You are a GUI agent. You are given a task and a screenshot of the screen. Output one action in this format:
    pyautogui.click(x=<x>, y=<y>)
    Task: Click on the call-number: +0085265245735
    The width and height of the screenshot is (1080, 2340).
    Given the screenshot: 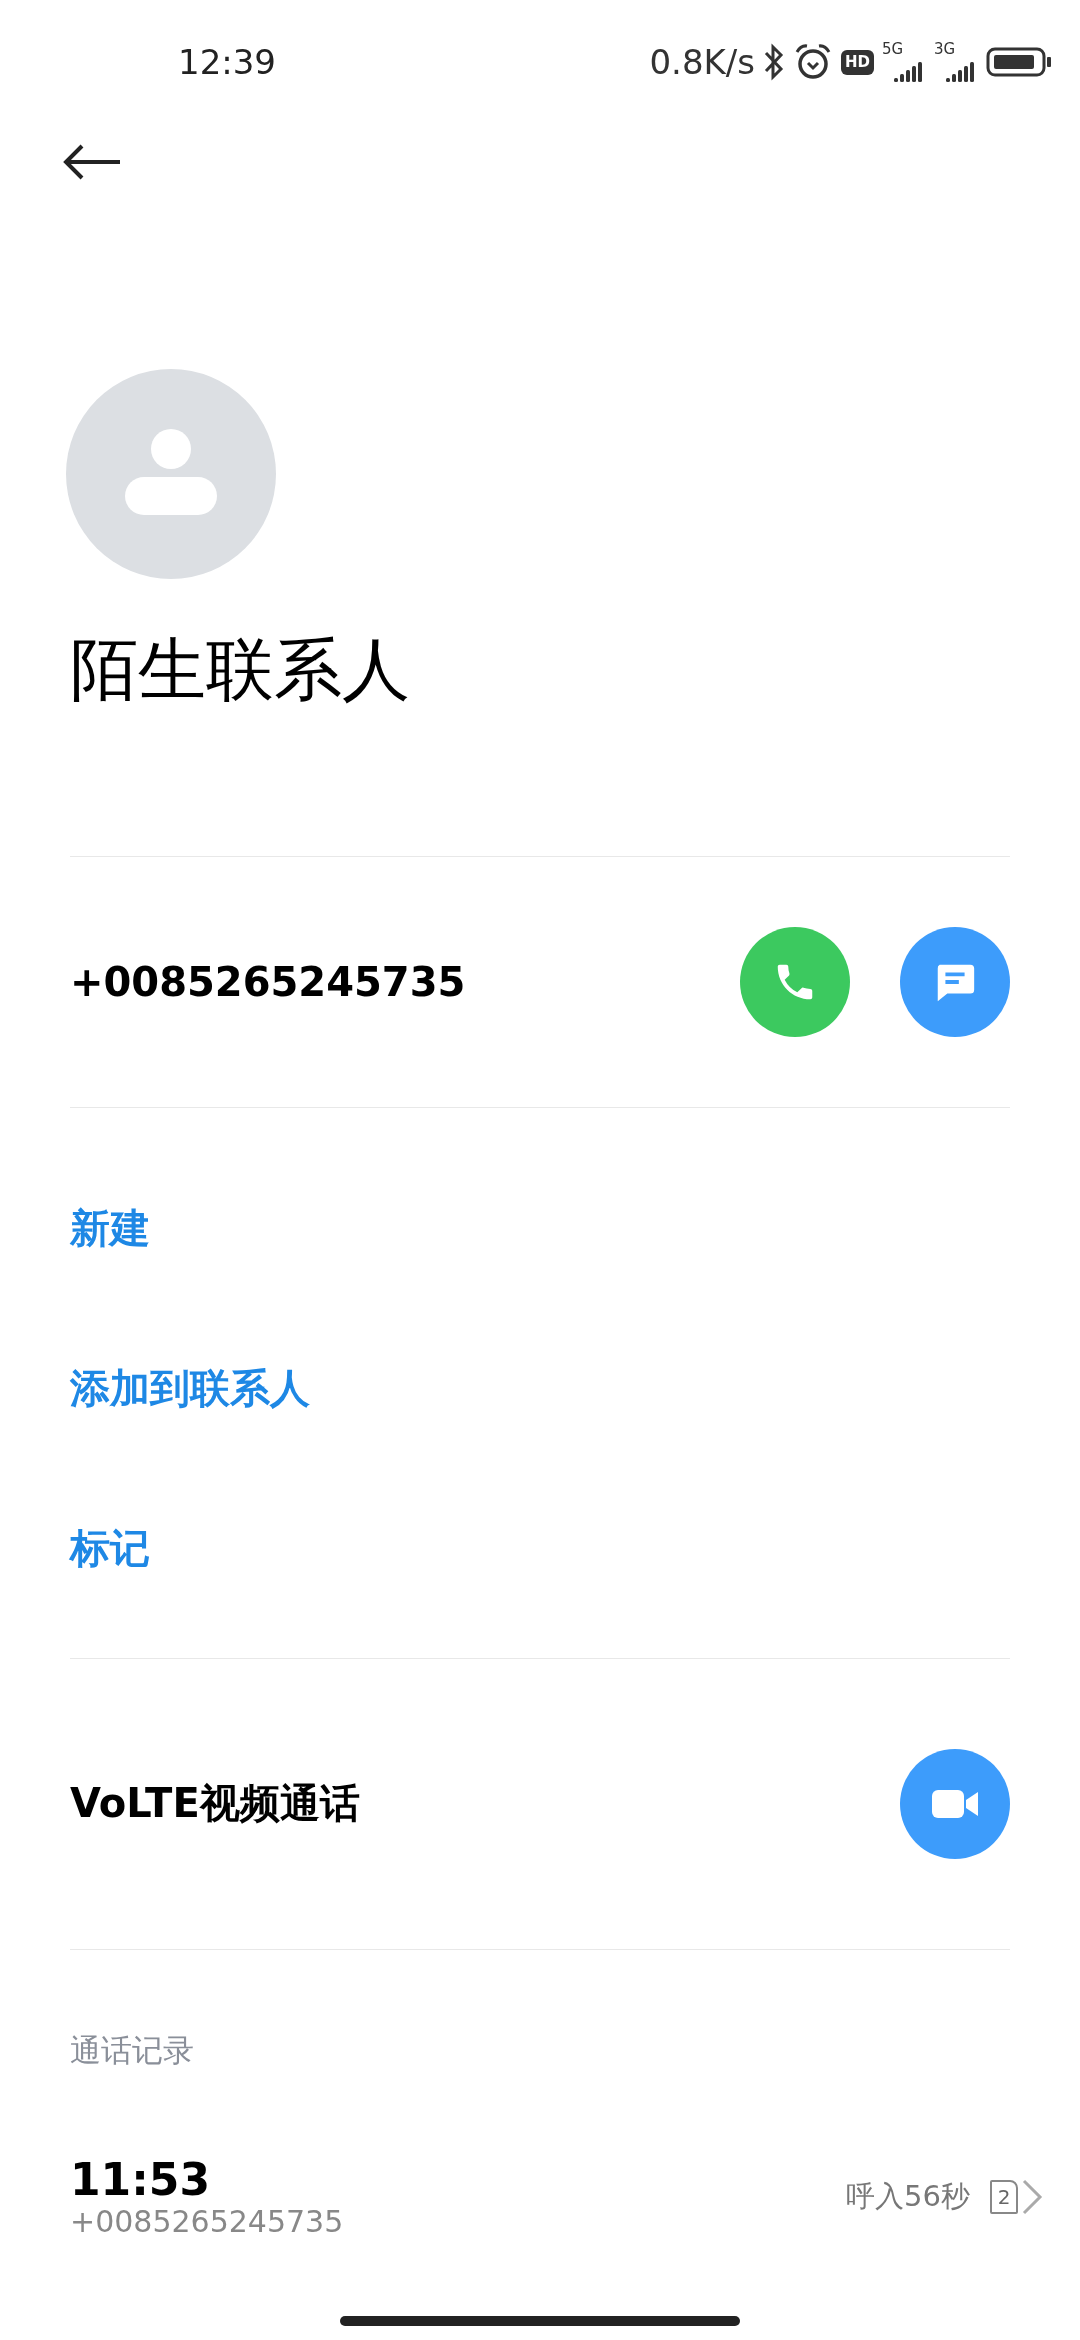 What is the action you would take?
    pyautogui.click(x=207, y=2221)
    